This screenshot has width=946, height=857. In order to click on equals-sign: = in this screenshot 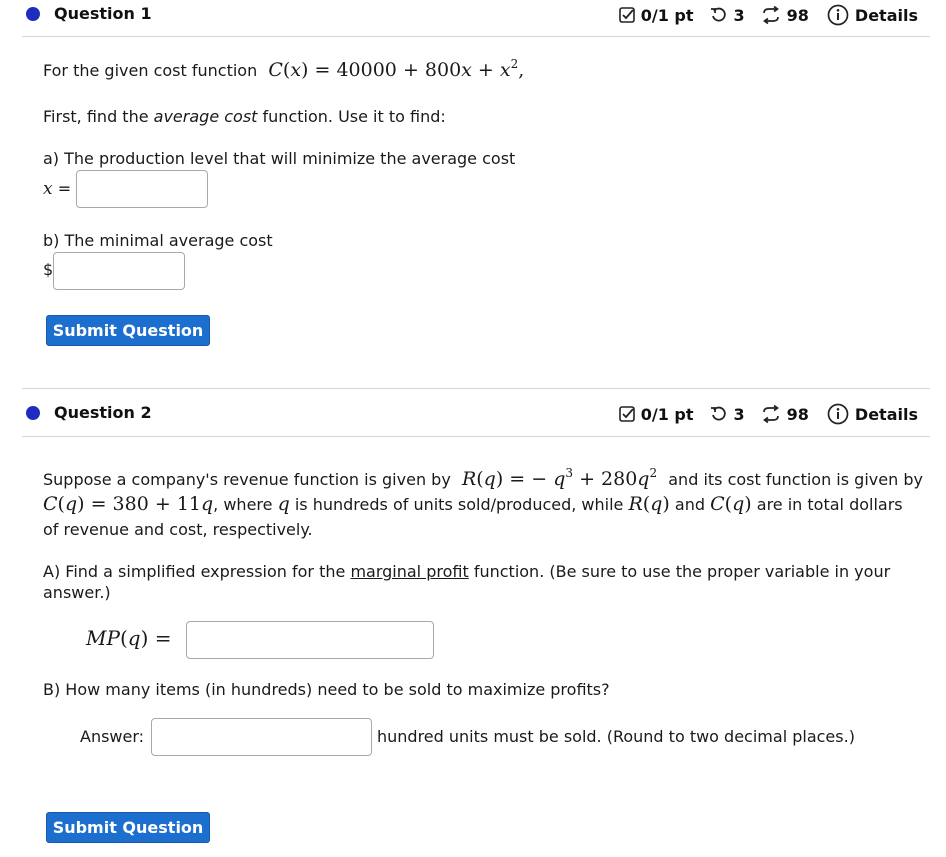, I will do `click(64, 188)`.